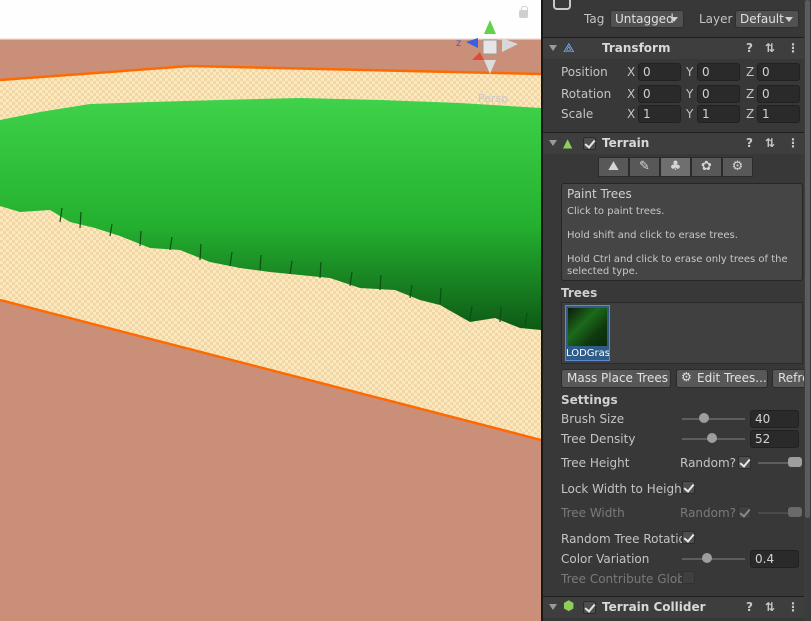  What do you see at coordinates (675, 167) in the screenshot?
I see `paint-trees-tool-icon: ♣` at bounding box center [675, 167].